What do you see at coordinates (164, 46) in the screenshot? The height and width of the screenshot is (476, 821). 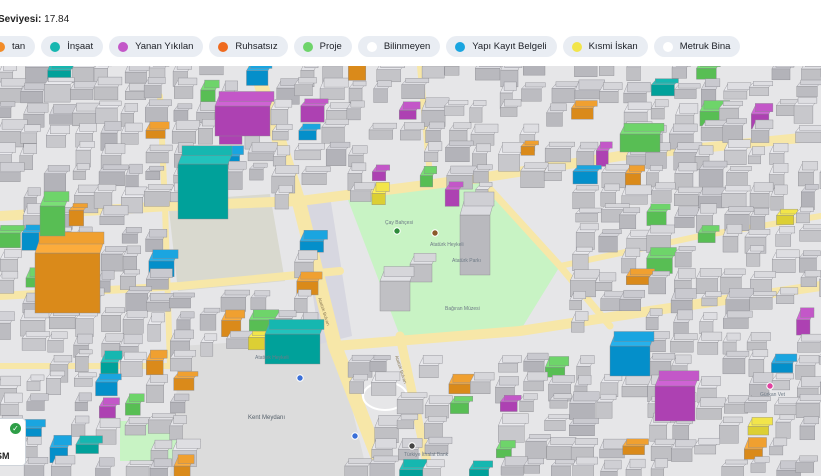 I see `legend-chip-label: Yanan Yıkılan` at bounding box center [164, 46].